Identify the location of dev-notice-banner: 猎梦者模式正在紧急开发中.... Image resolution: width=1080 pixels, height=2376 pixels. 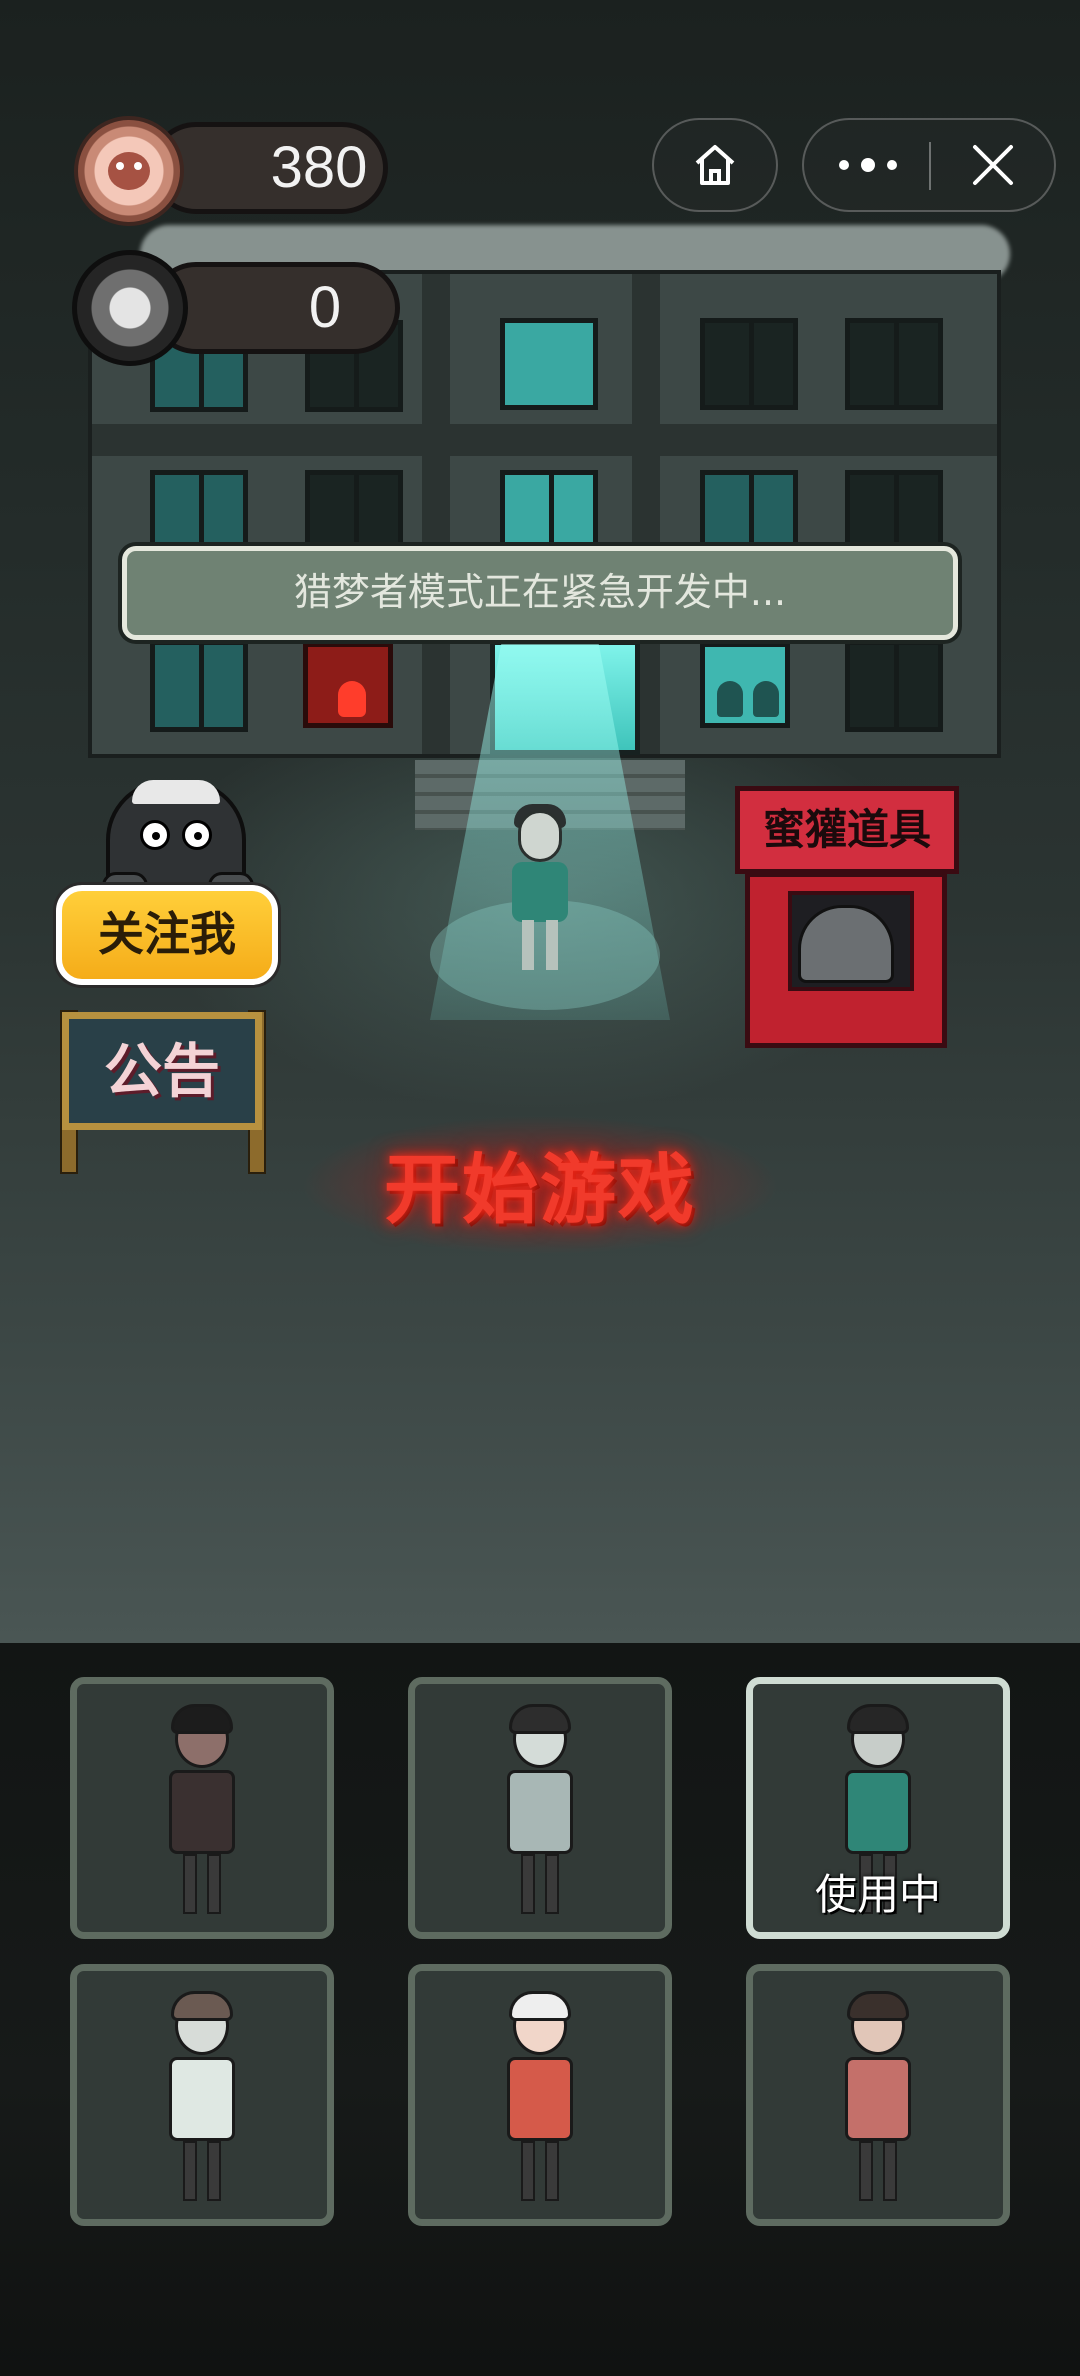
(540, 593).